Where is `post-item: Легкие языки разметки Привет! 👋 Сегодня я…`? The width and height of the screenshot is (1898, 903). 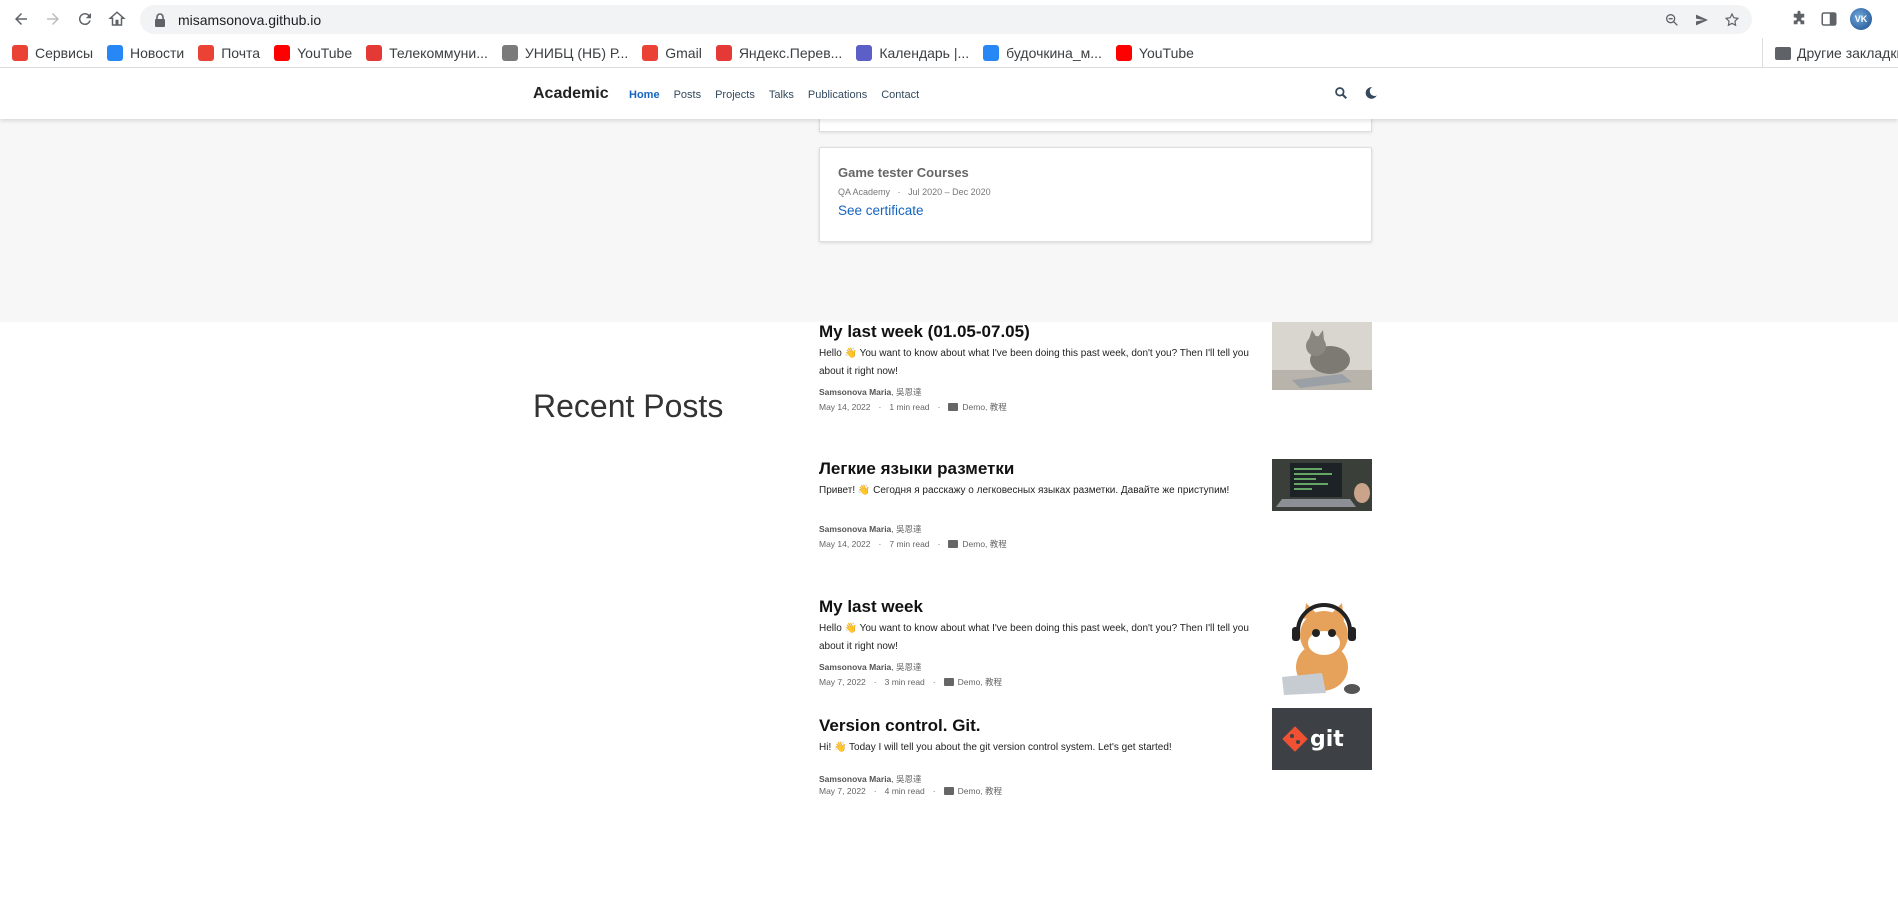 post-item: Легкие языки разметки Привет! 👋 Сегодня я… is located at coordinates (1095, 519).